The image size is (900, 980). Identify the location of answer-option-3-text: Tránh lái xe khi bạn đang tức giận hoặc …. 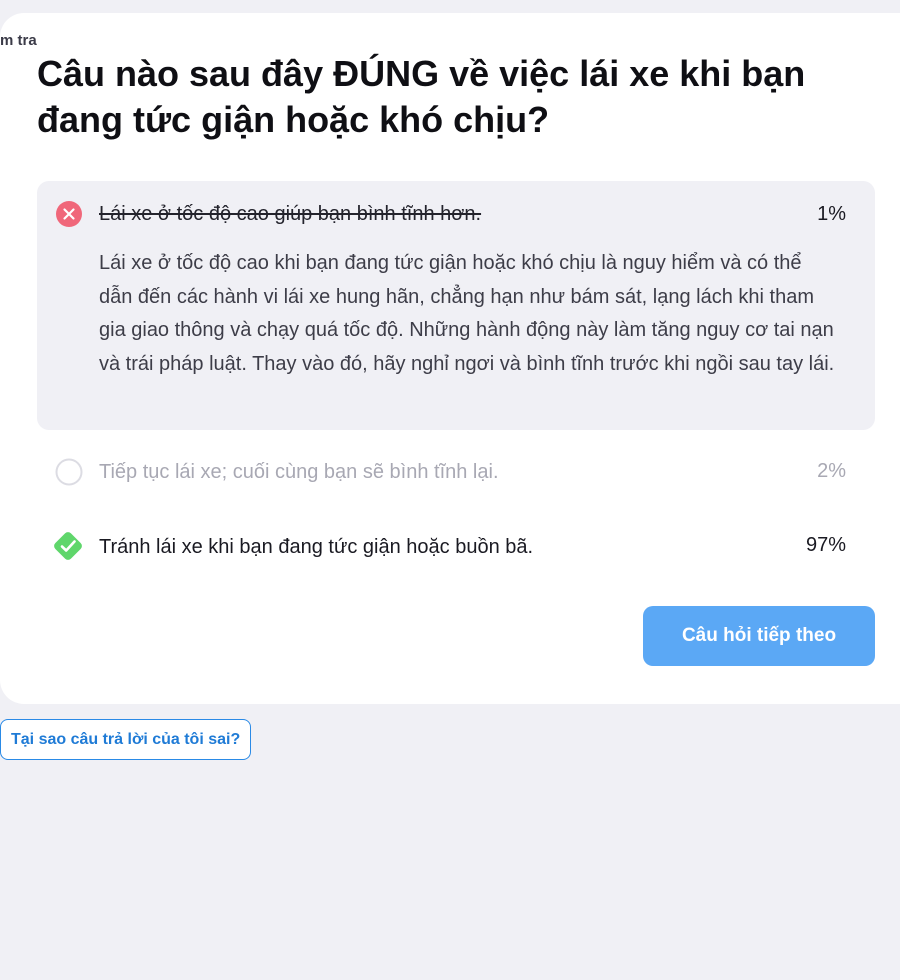
(316, 547).